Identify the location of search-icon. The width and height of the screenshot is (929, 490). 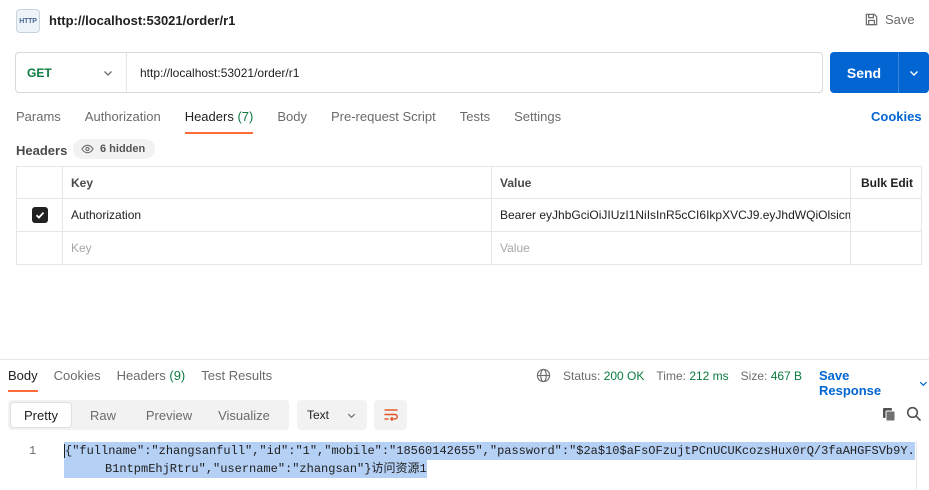
(914, 415).